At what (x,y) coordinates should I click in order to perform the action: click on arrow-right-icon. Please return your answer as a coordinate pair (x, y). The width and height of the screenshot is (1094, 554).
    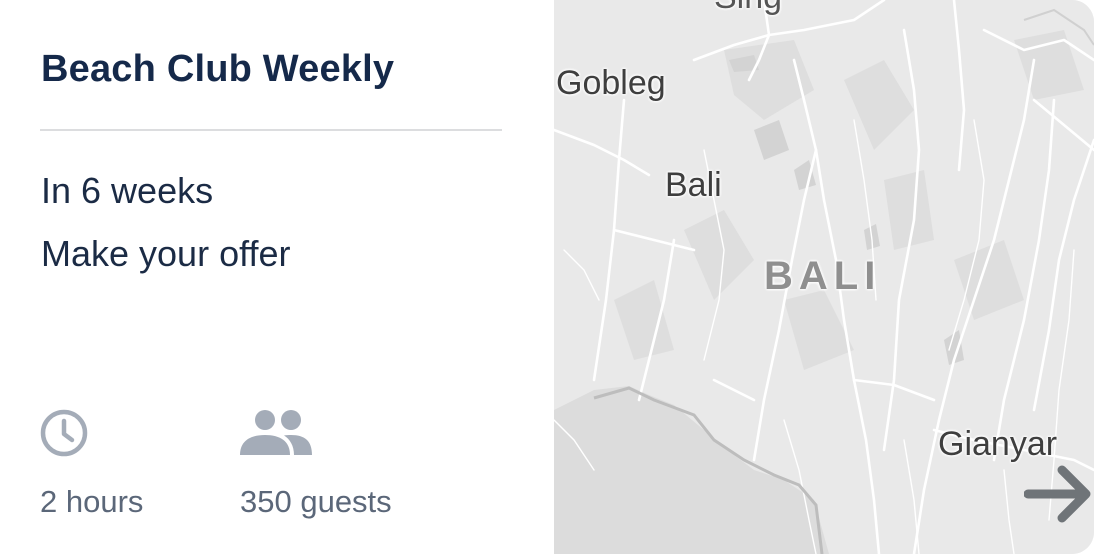
    Looking at the image, I should click on (1059, 494).